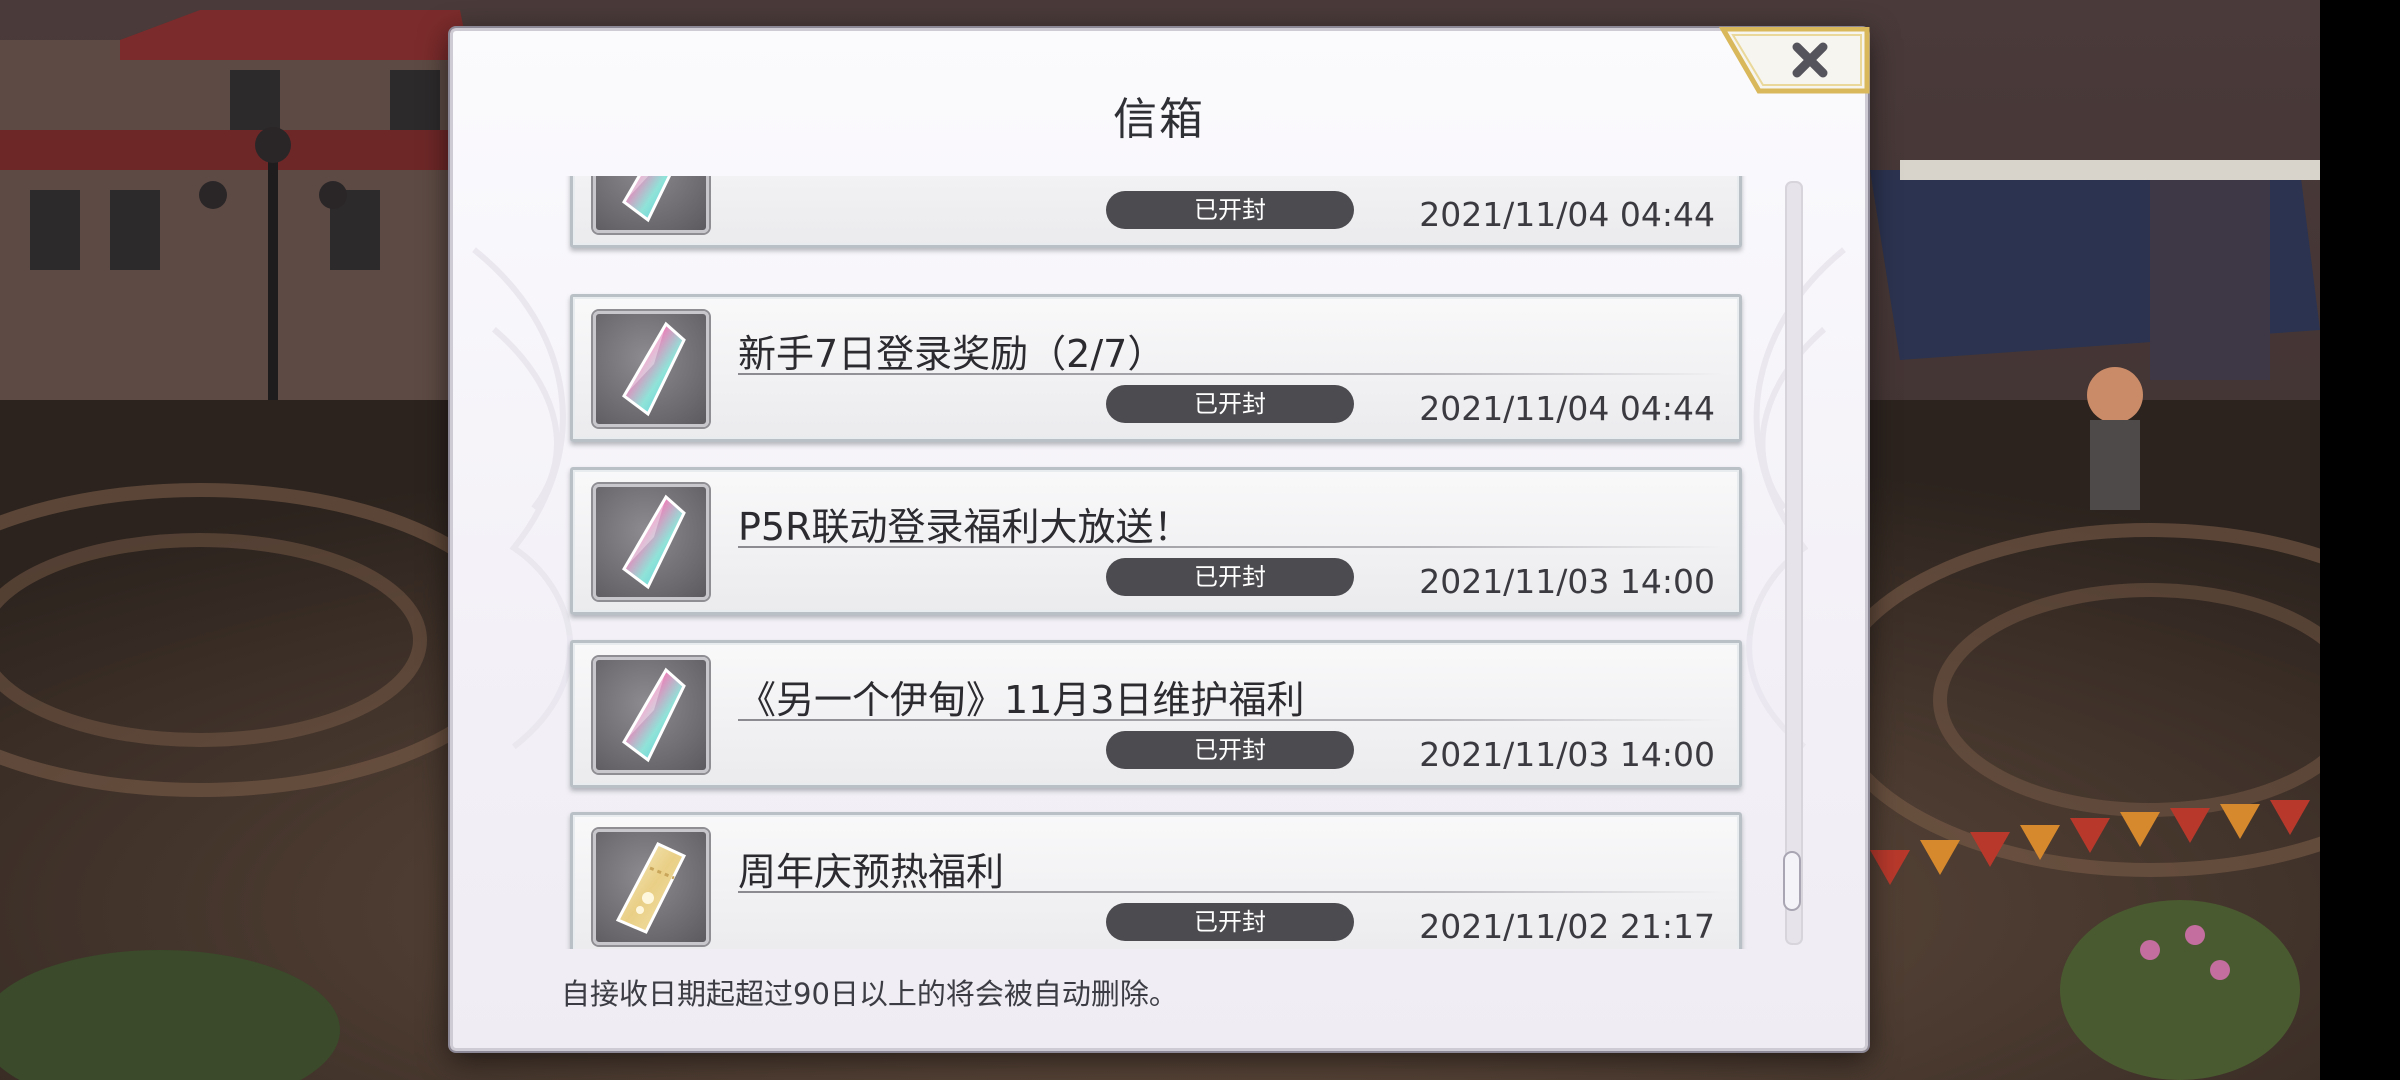 This screenshot has height=1080, width=2400. Describe the element at coordinates (952, 354) in the screenshot. I see `mail-title: 新手7日登录奖励（2/7）` at that location.